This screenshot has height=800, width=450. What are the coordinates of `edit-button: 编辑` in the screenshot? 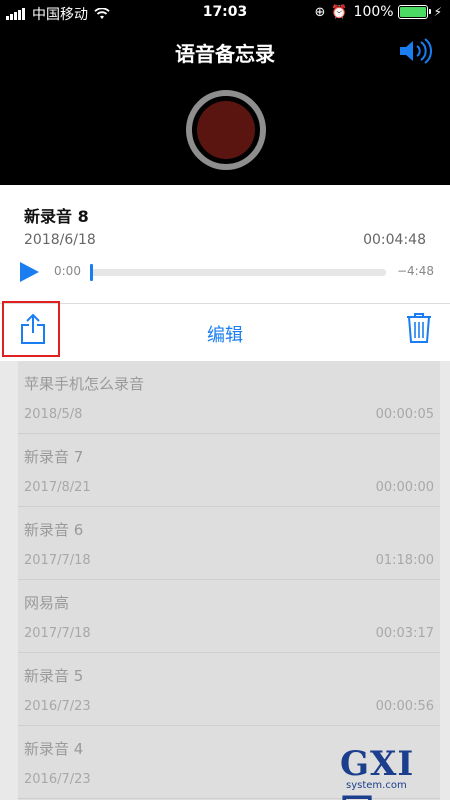 It's located at (225, 334).